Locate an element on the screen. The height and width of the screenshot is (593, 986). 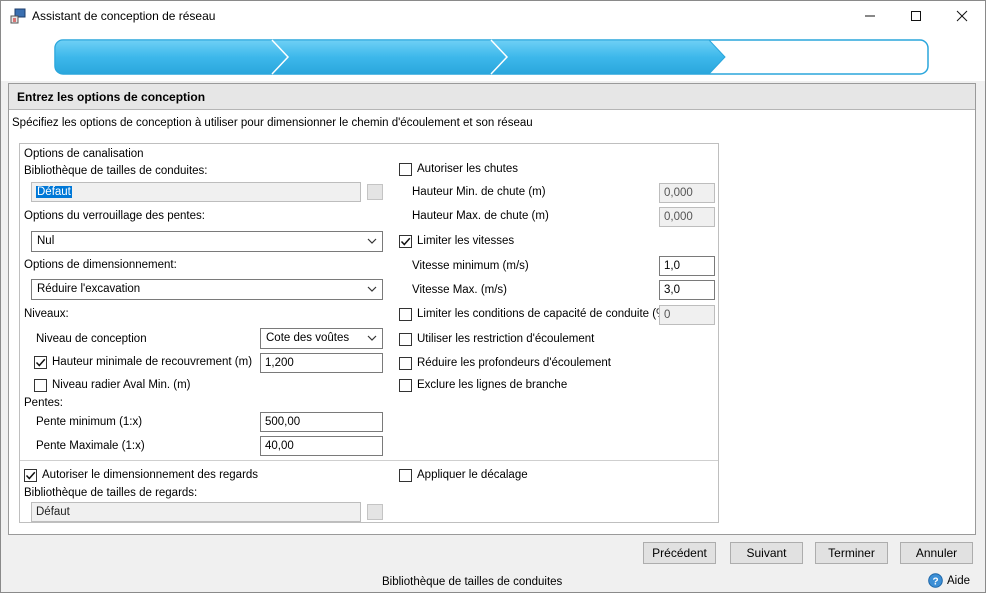
max-velocity-input: 3,0 is located at coordinates (687, 290).